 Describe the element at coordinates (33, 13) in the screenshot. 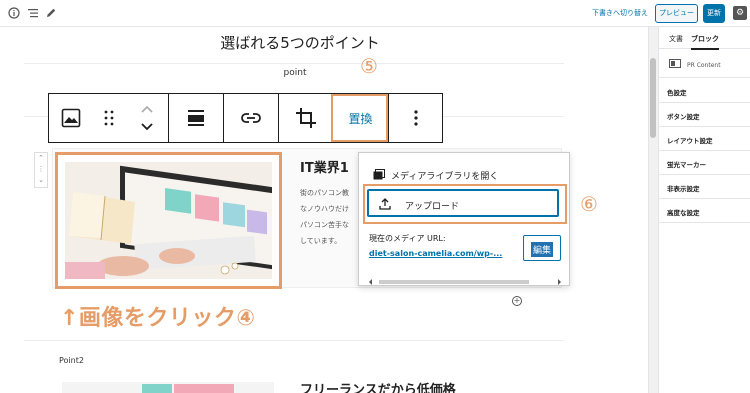

I see `list-view-icon` at that location.